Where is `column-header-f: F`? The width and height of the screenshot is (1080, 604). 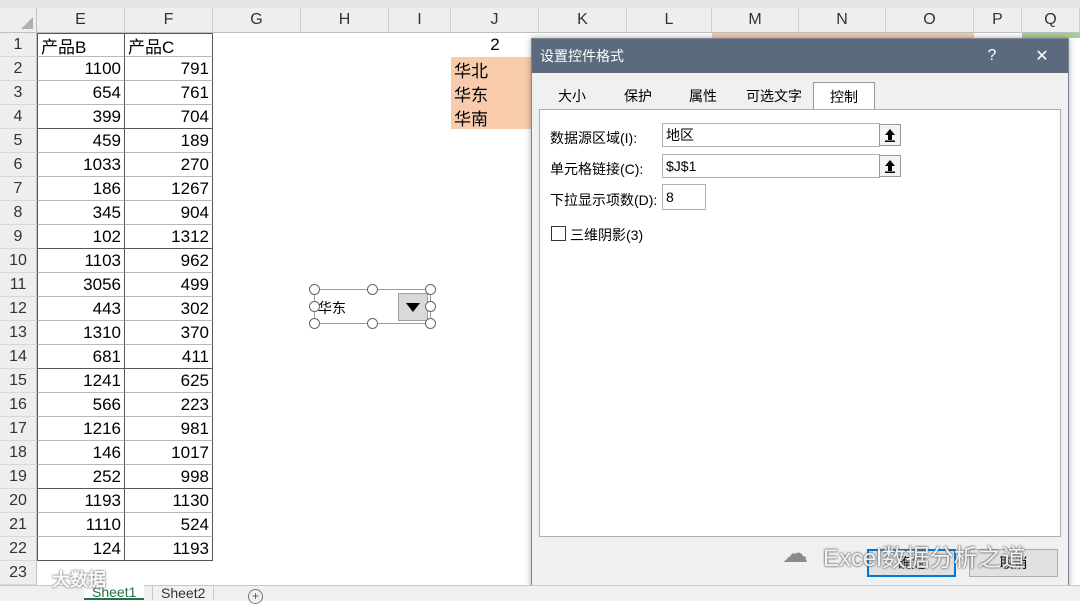 column-header-f: F is located at coordinates (169, 20).